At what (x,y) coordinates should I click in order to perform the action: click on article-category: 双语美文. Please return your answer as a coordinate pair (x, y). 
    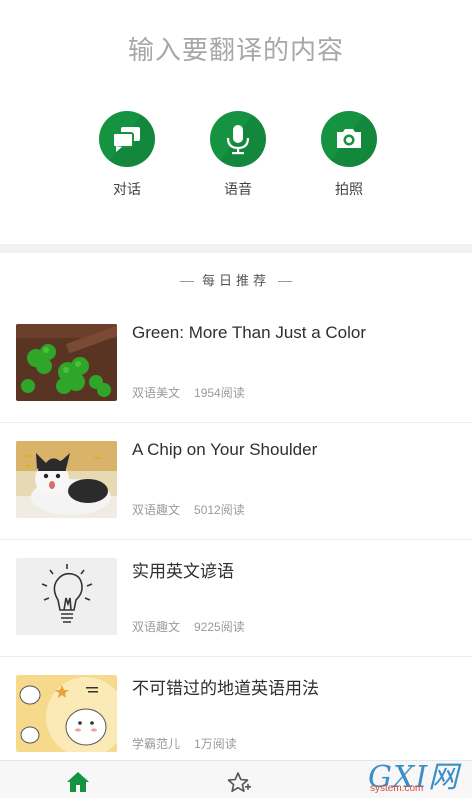
    Looking at the image, I should click on (156, 393).